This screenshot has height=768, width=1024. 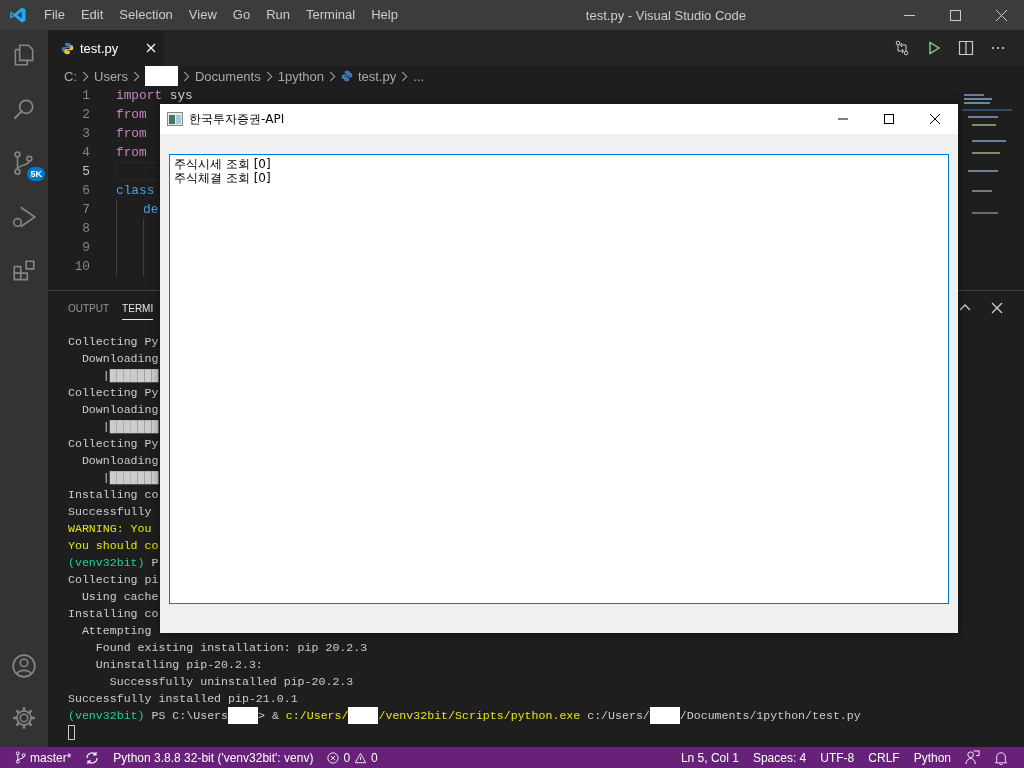 I want to click on run-icon, so click(x=934, y=48).